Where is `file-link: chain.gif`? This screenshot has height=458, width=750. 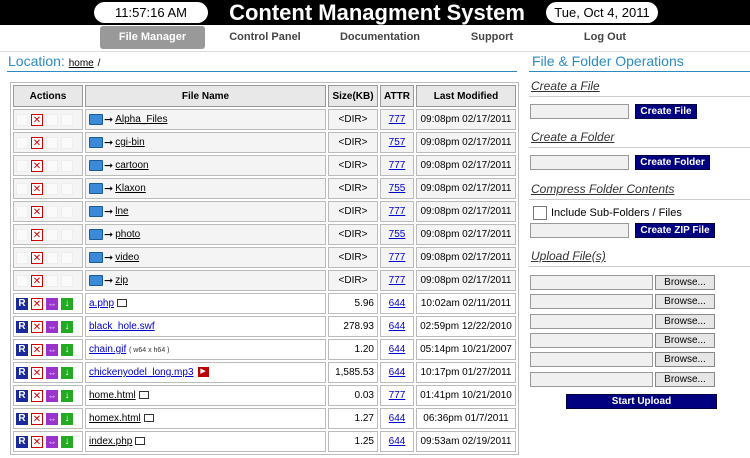
file-link: chain.gif is located at coordinates (107, 349).